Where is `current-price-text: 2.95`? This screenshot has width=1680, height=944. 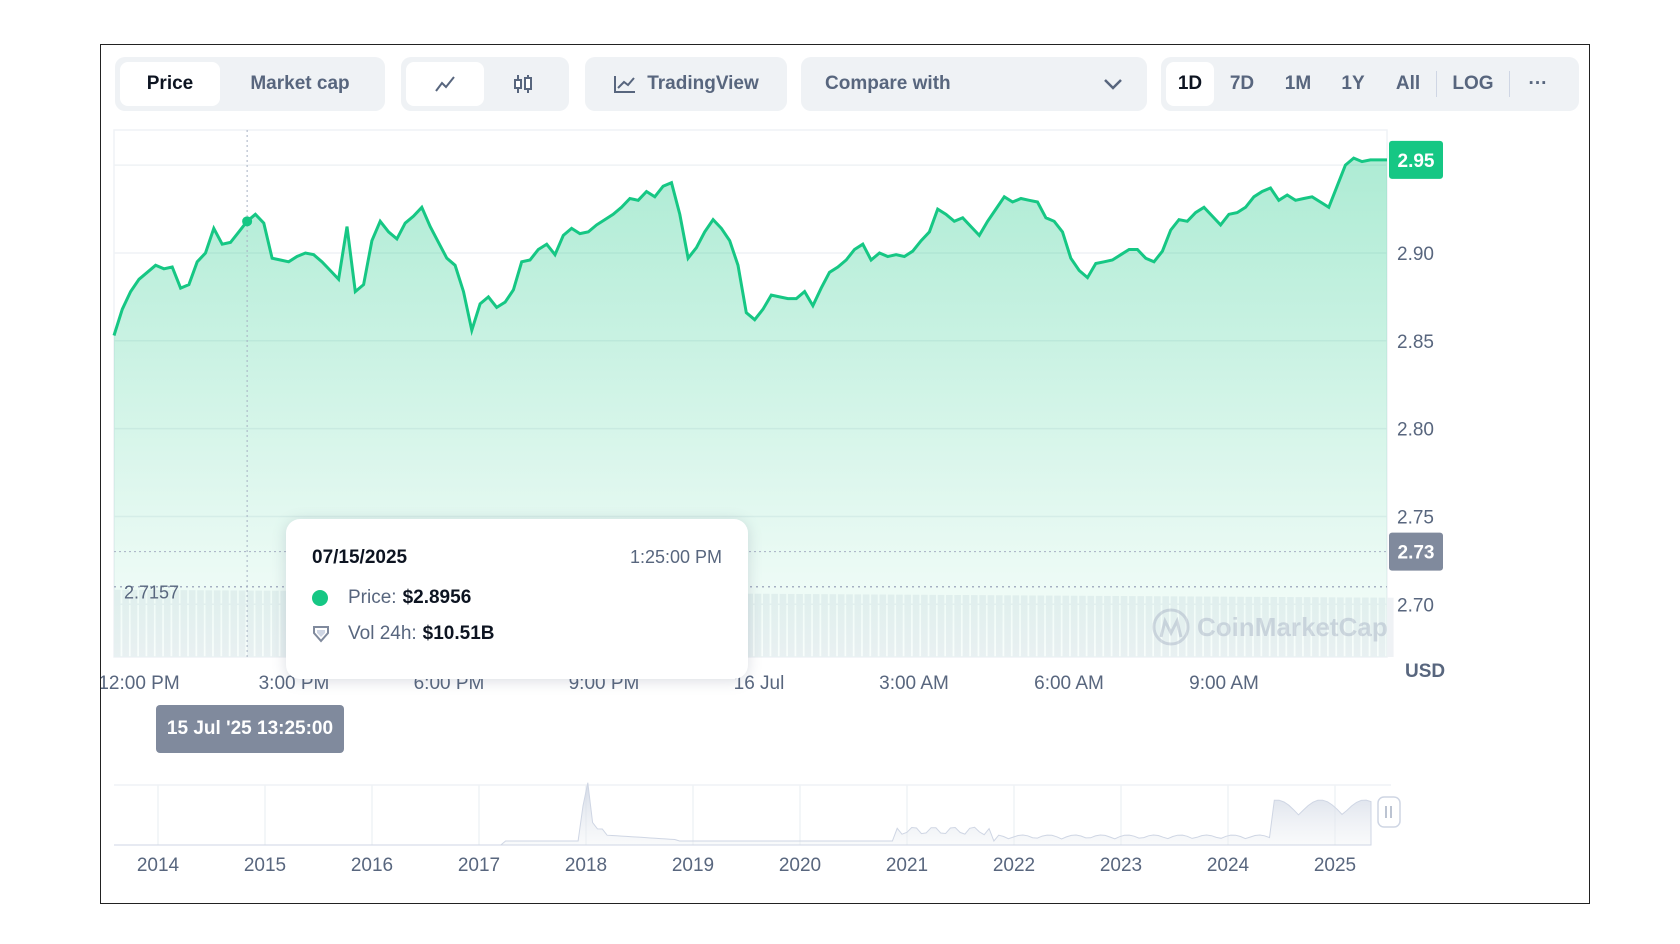
current-price-text: 2.95 is located at coordinates (1416, 161).